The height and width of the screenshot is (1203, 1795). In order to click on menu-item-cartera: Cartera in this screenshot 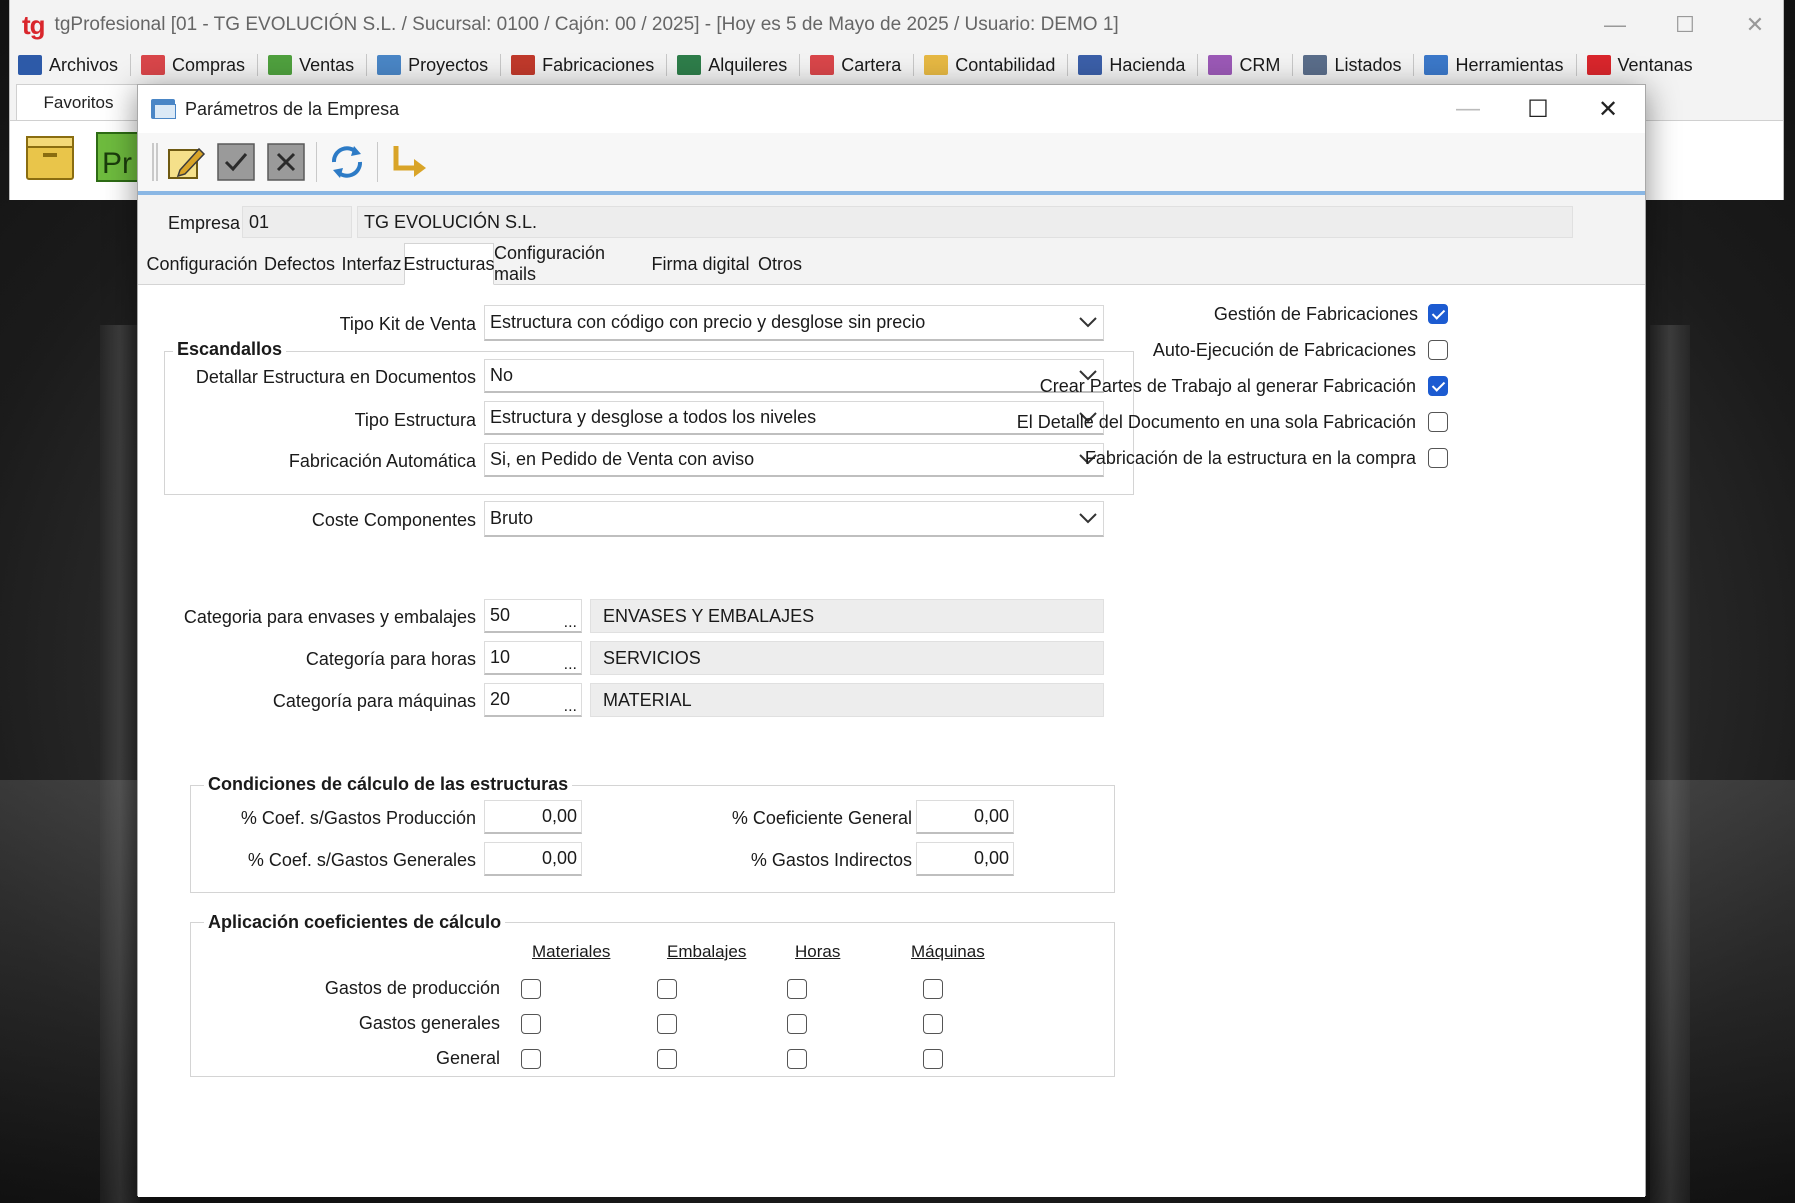, I will do `click(855, 65)`.